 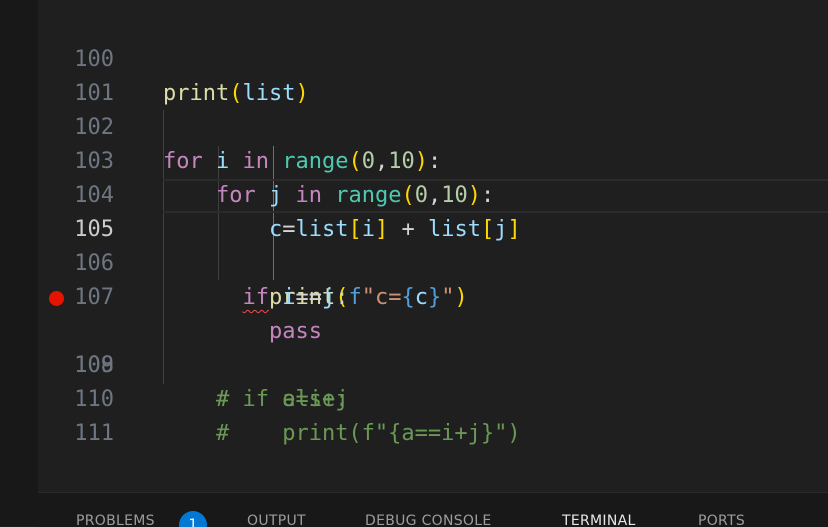 I want to click on tab-terminal: TERMINAL, so click(x=599, y=520).